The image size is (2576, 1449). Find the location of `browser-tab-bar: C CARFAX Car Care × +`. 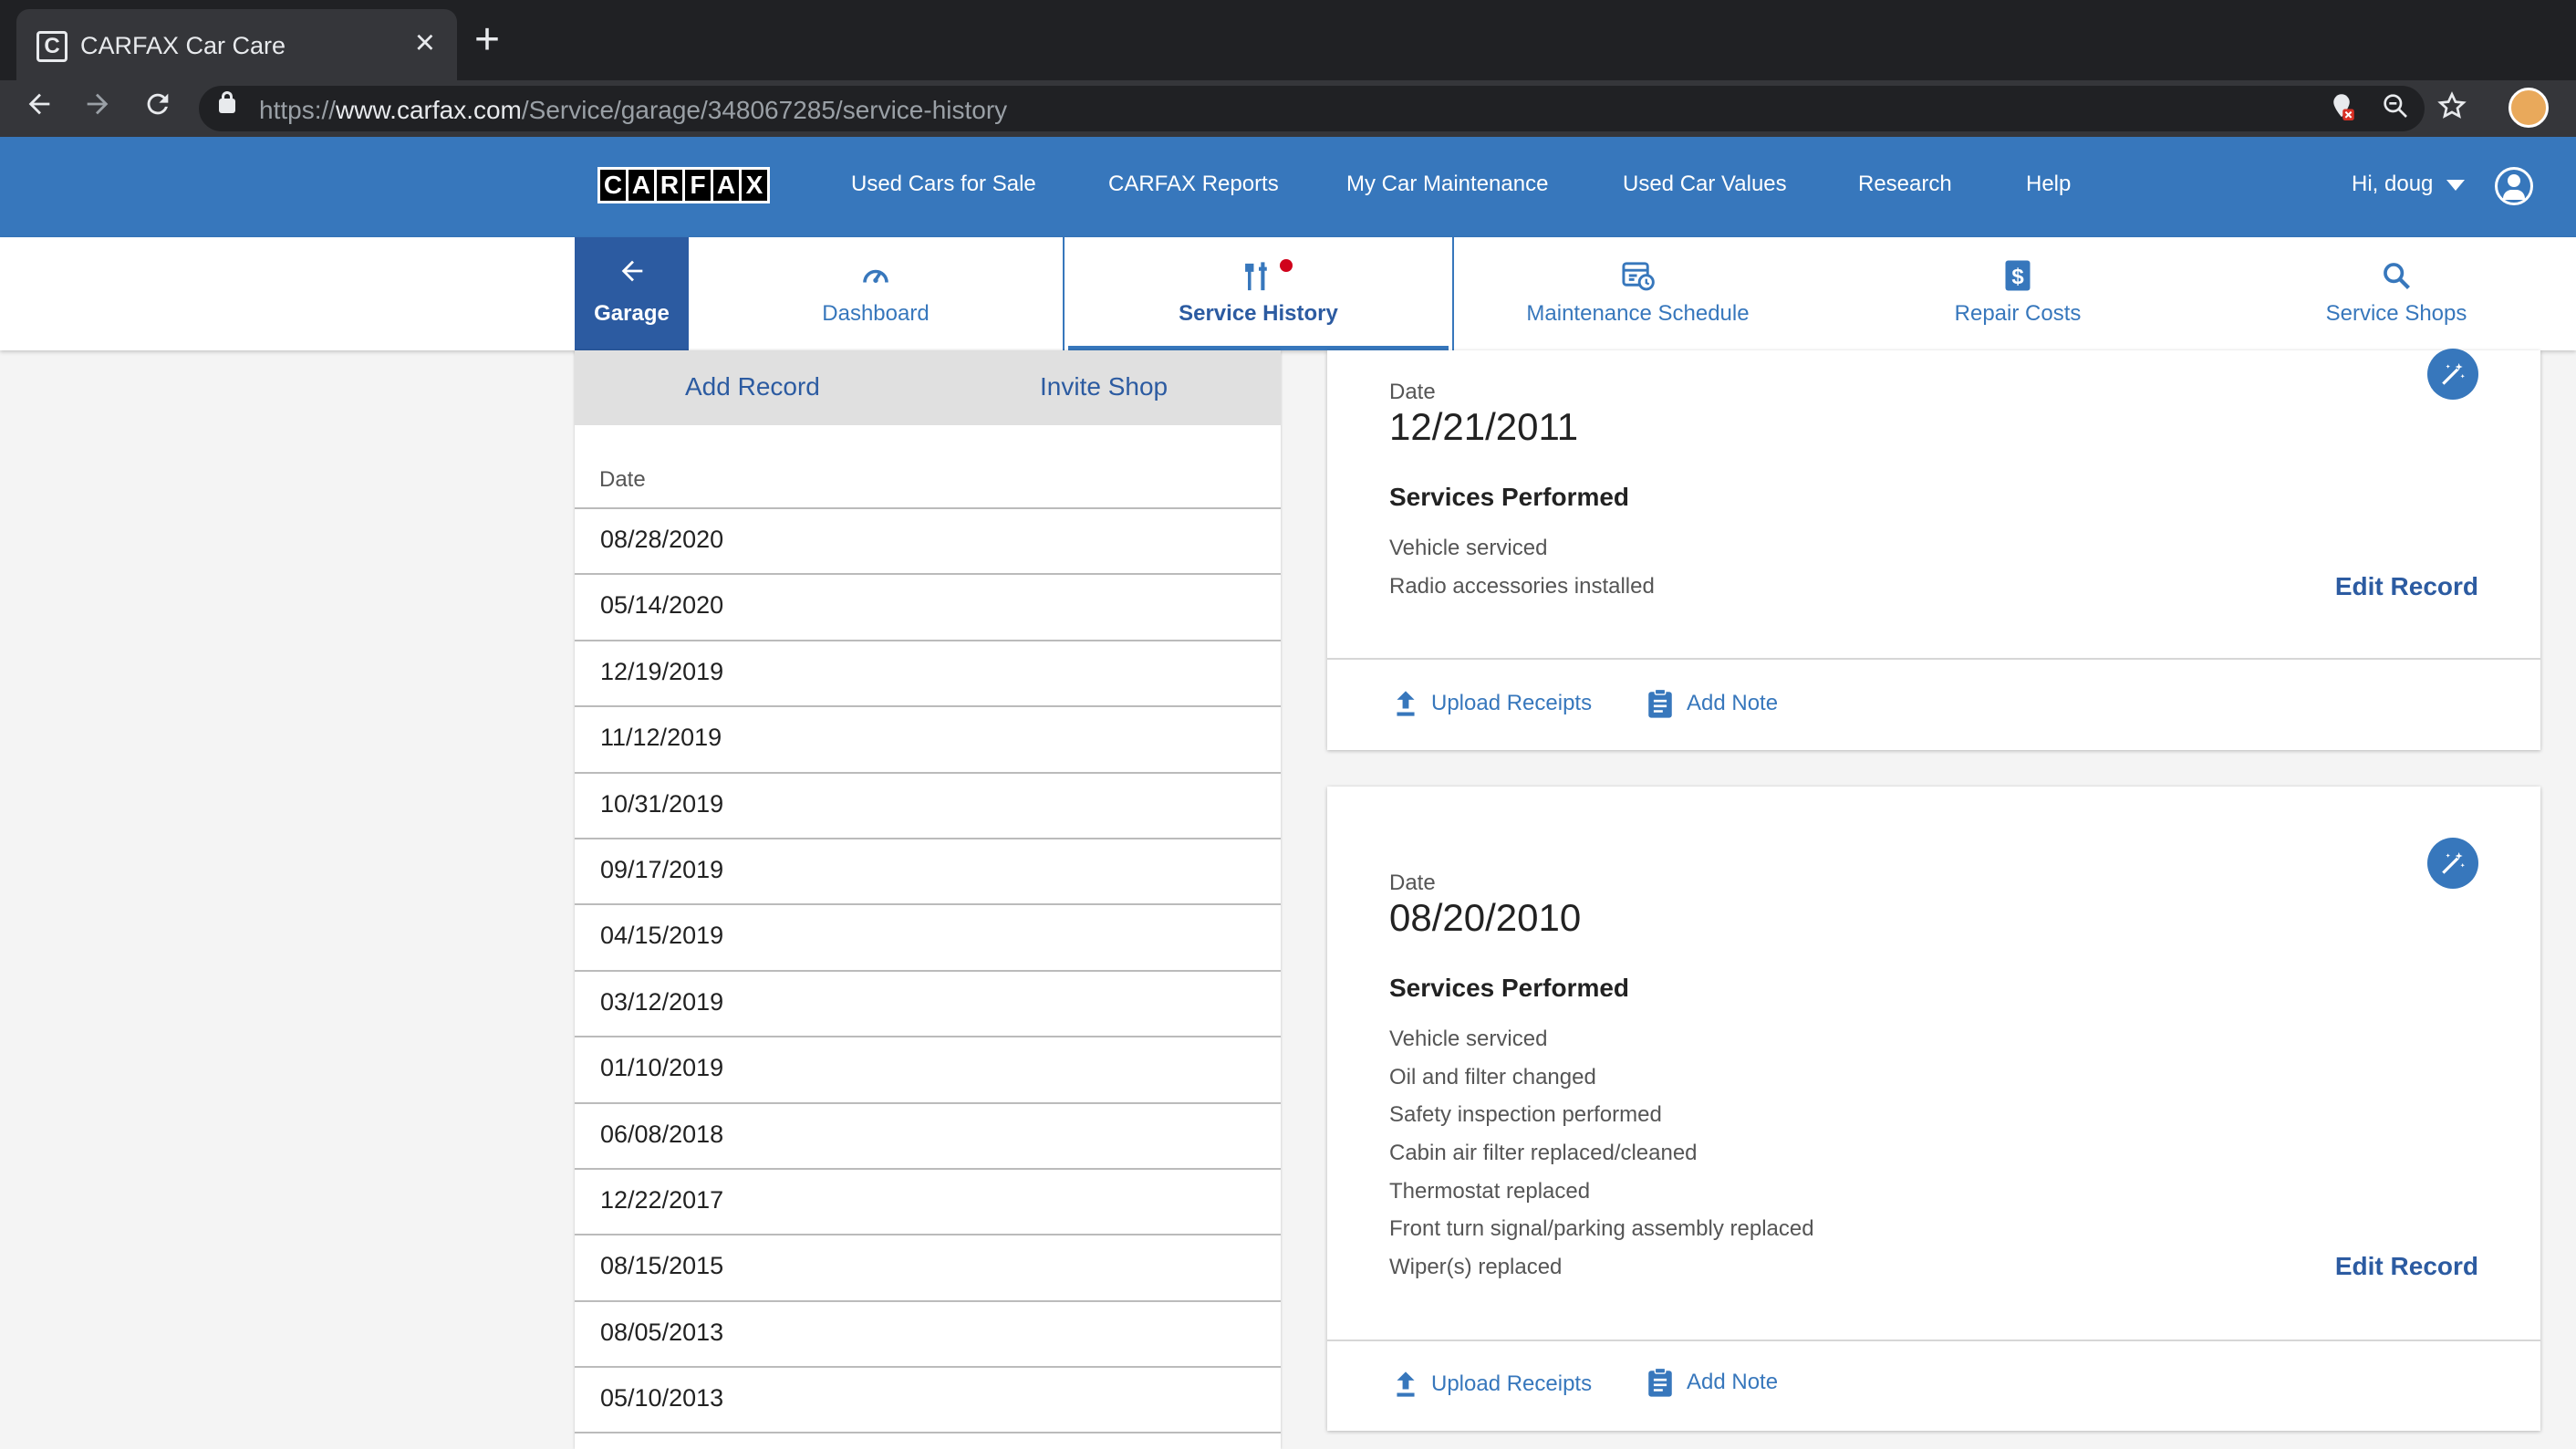

browser-tab-bar: C CARFAX Car Care × + is located at coordinates (1288, 40).